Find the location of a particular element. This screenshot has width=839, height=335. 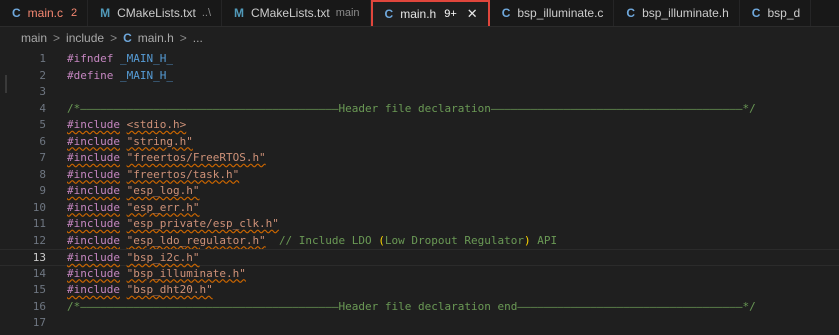

code-token: "esp_ldo_regulator.h" is located at coordinates (196, 240).